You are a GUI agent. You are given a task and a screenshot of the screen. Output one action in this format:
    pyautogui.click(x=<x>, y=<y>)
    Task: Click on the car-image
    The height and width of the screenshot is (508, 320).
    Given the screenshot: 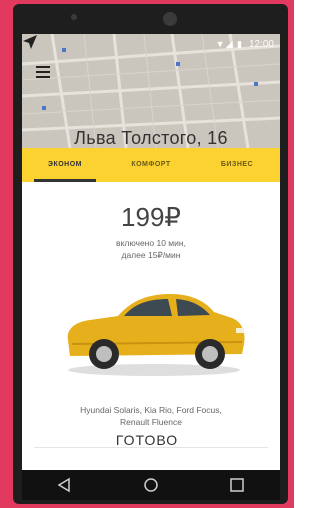 What is the action you would take?
    pyautogui.click(x=156, y=335)
    